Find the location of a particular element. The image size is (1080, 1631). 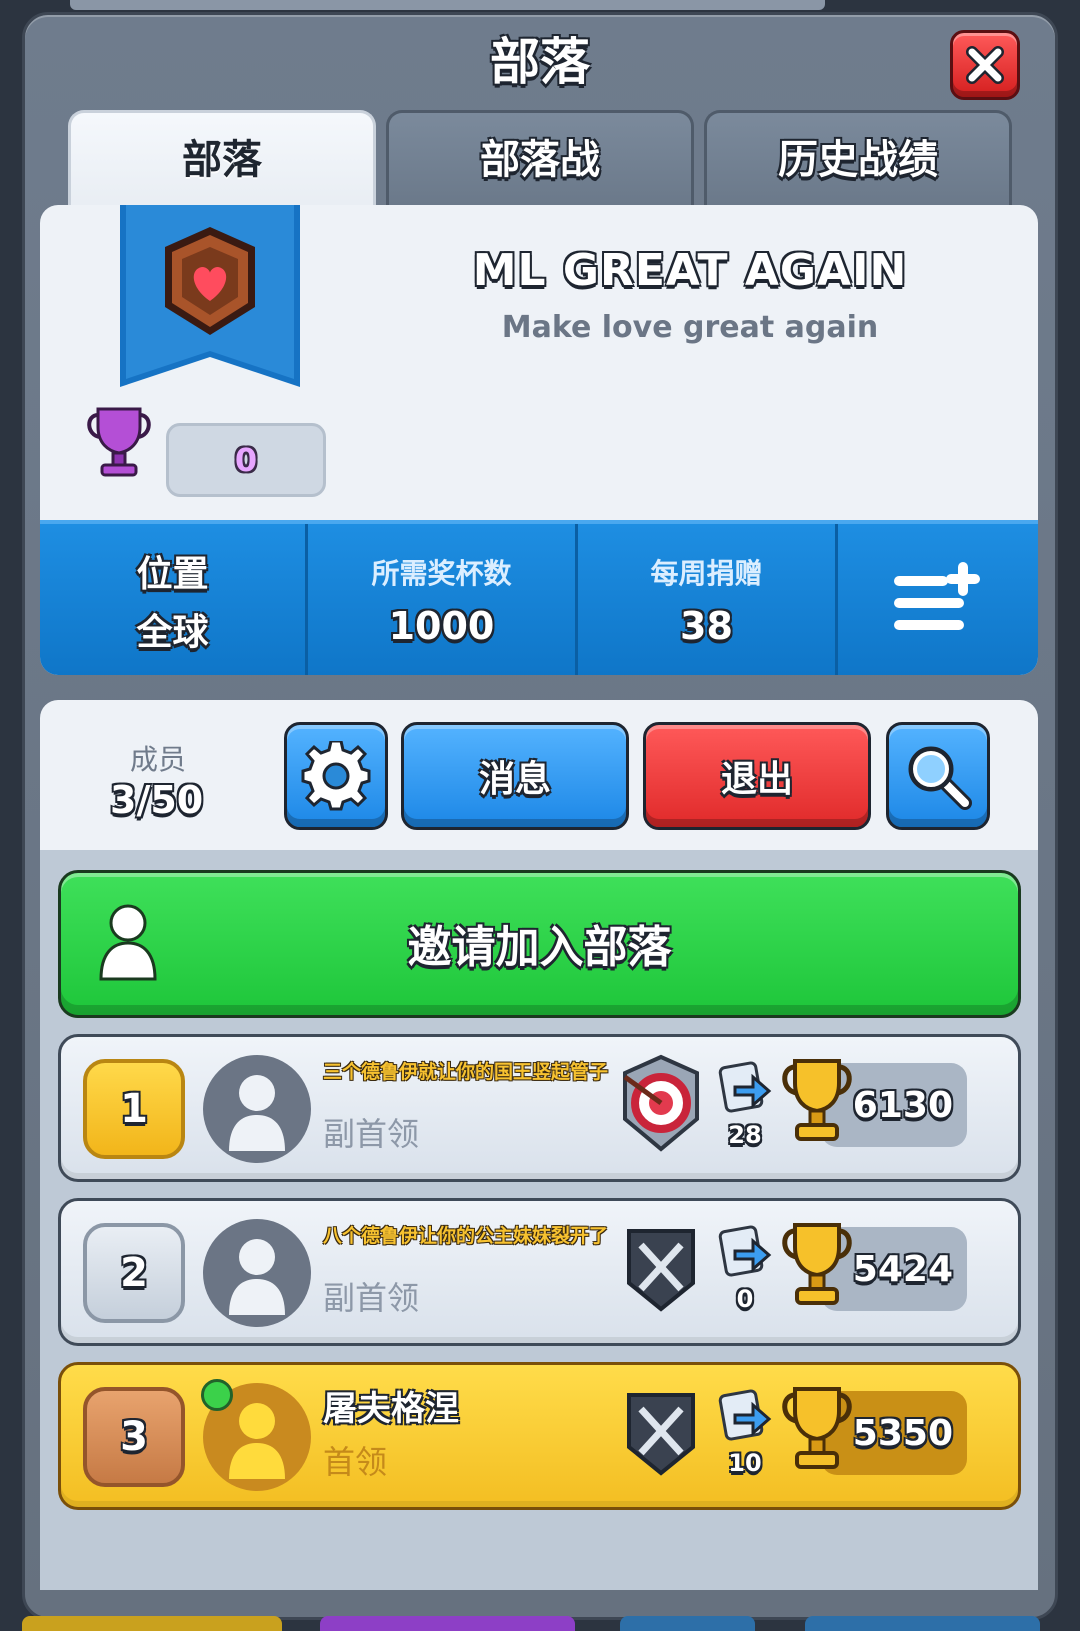

tab-history: 历史战绩 is located at coordinates (858, 160).